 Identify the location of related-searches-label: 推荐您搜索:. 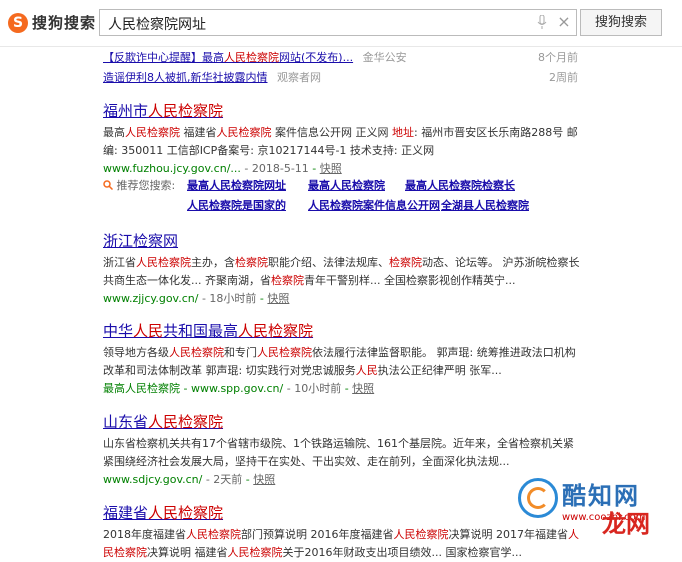
(146, 185).